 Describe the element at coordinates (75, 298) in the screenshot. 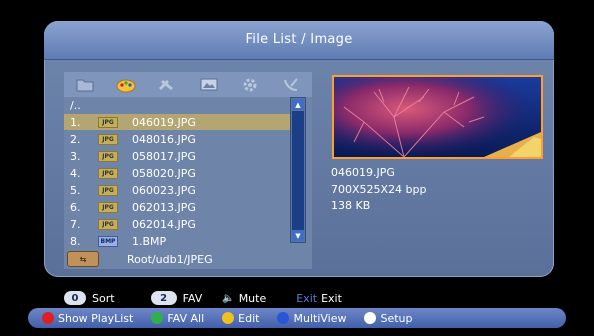

I see `sort-key-button: 0` at that location.